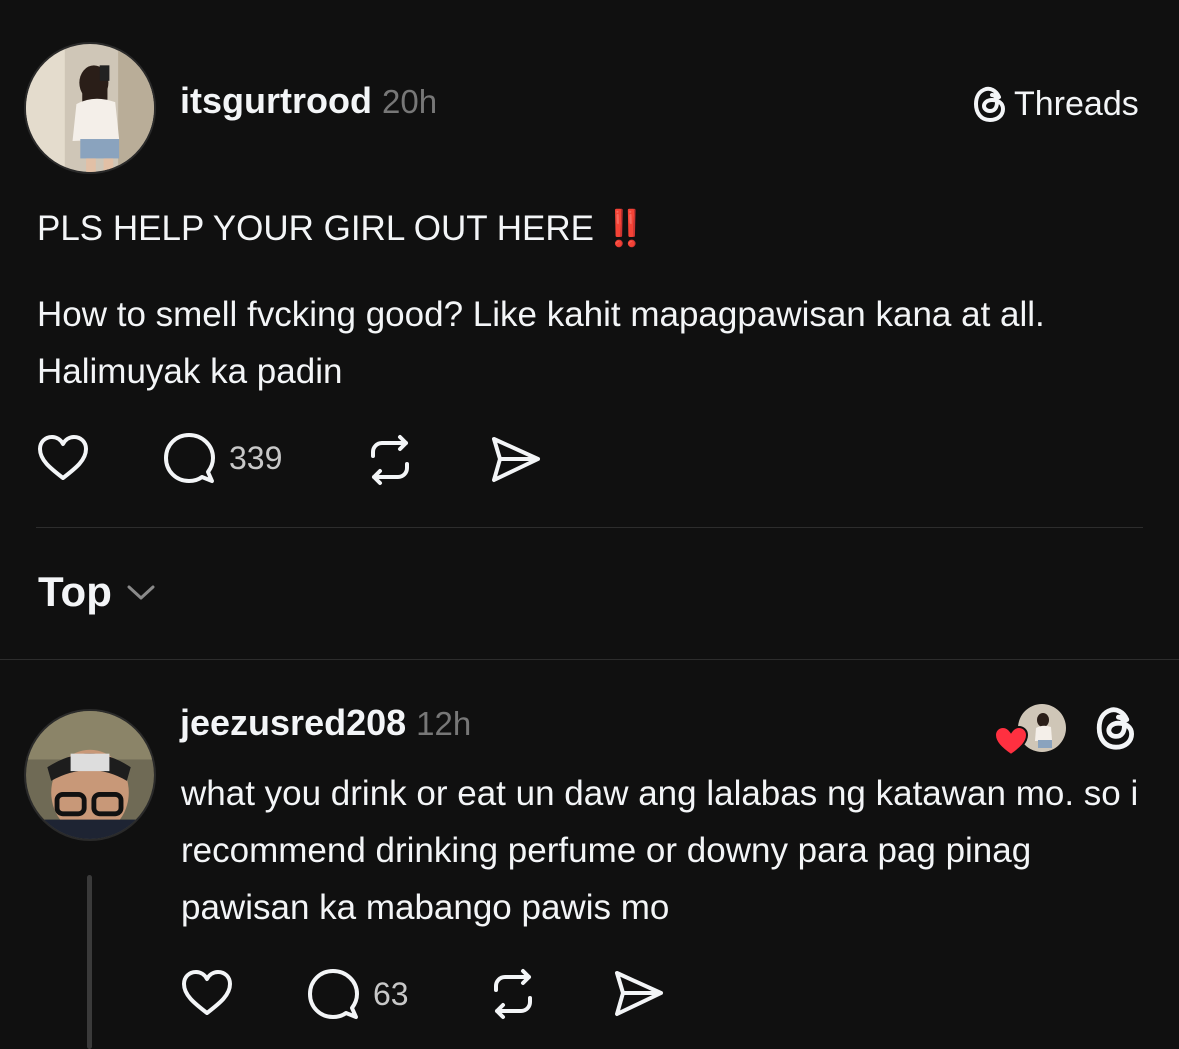  I want to click on reply-like-button, so click(207, 993).